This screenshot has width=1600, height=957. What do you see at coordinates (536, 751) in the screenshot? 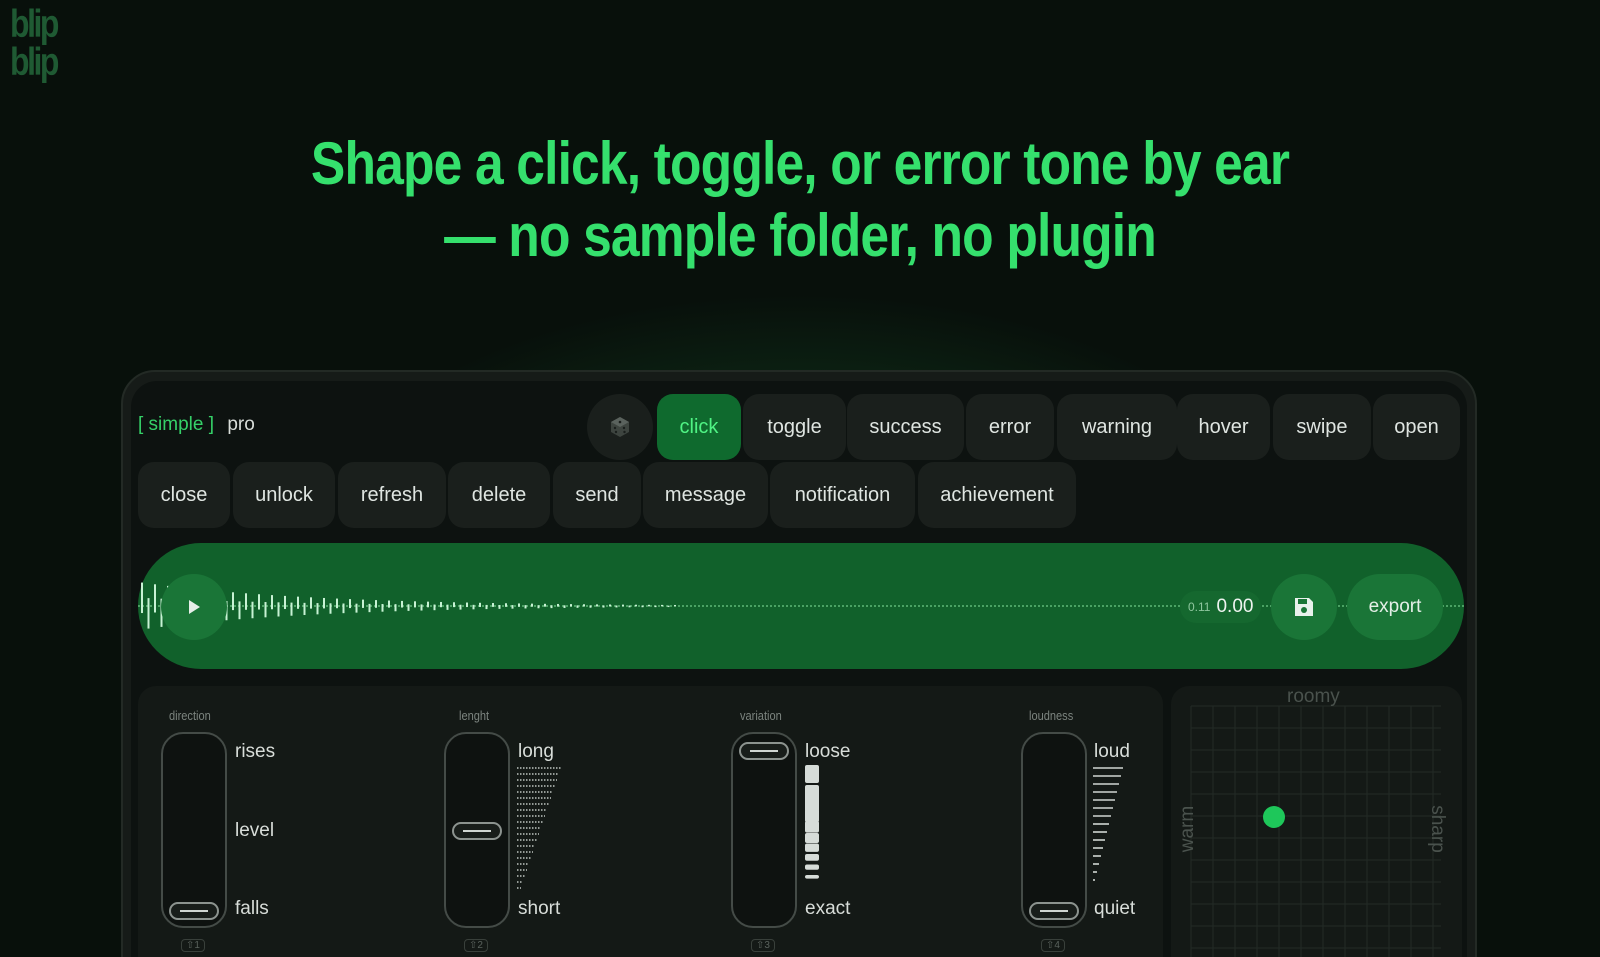
I see `length-top-label: long` at bounding box center [536, 751].